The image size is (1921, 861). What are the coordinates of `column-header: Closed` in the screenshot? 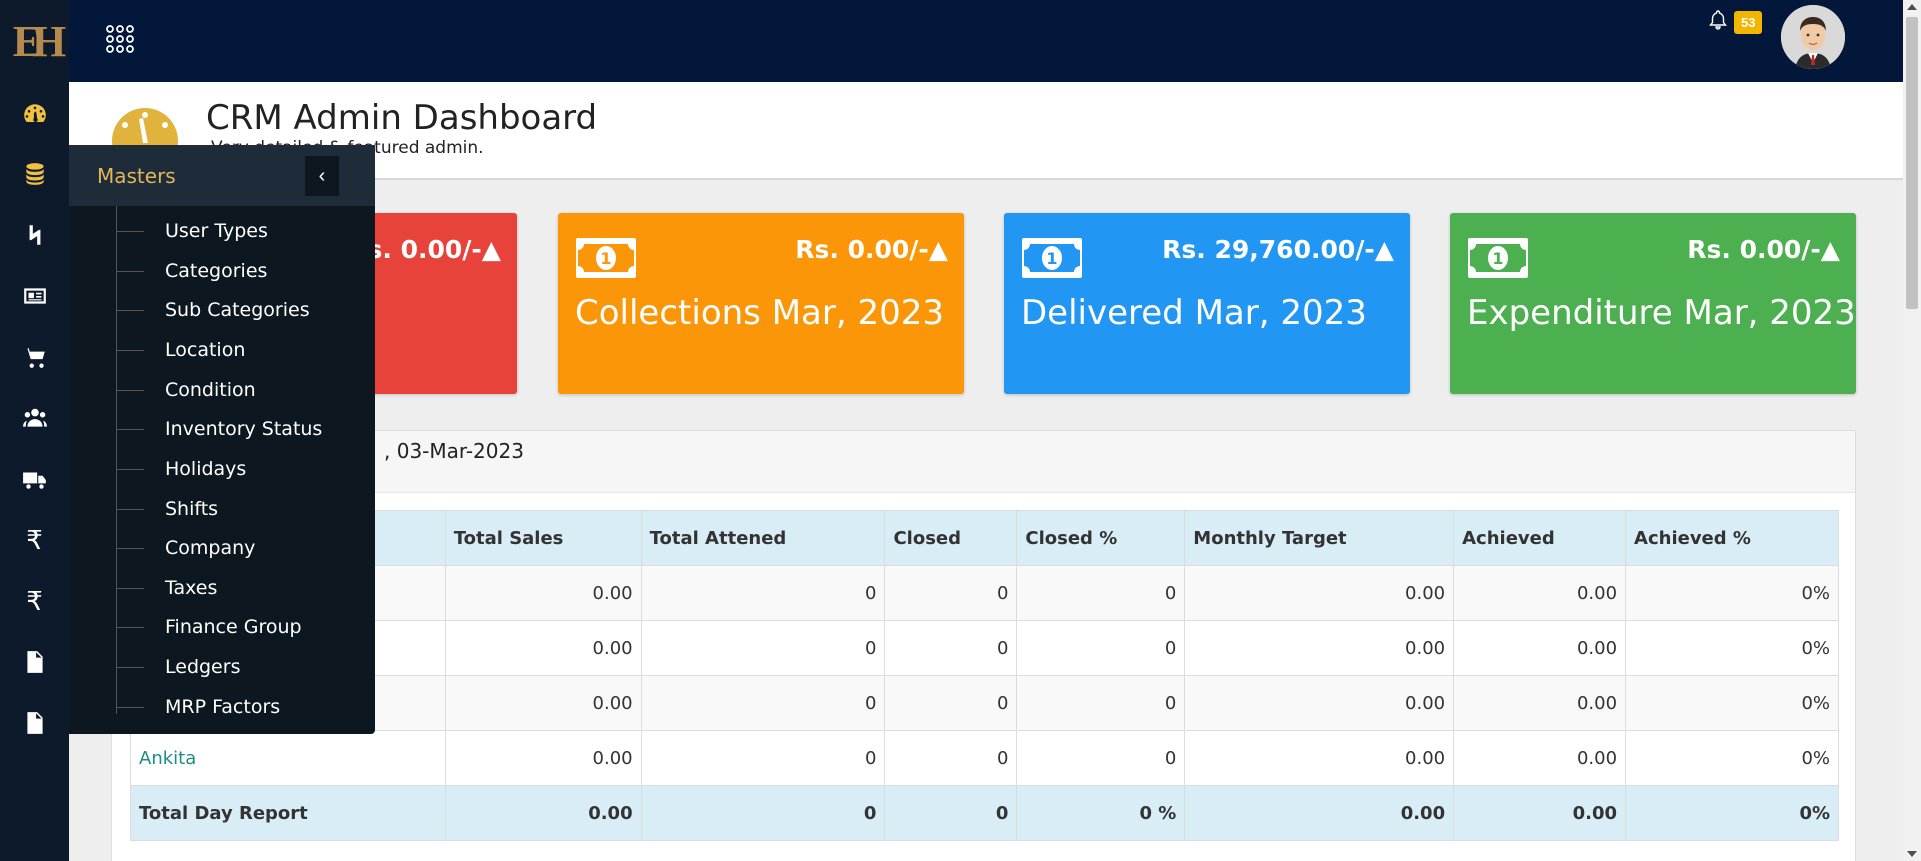 It's located at (951, 538).